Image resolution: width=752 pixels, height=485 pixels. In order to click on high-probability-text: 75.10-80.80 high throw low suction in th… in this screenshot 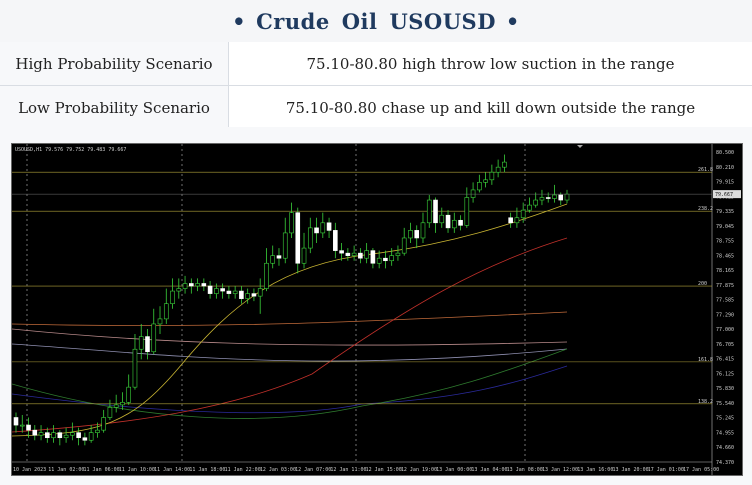, I will do `click(490, 64)`.